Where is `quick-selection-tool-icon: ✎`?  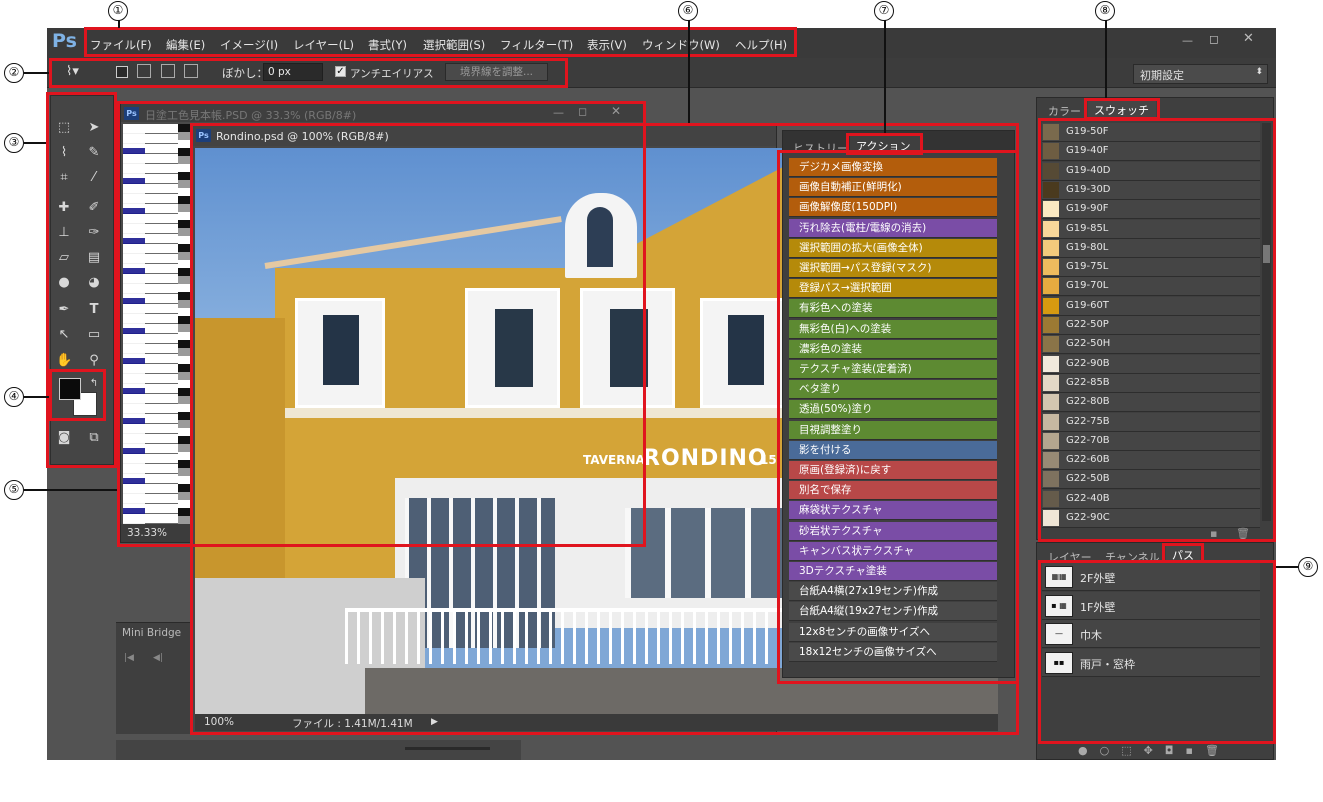
quick-selection-tool-icon: ✎ is located at coordinates (94, 153).